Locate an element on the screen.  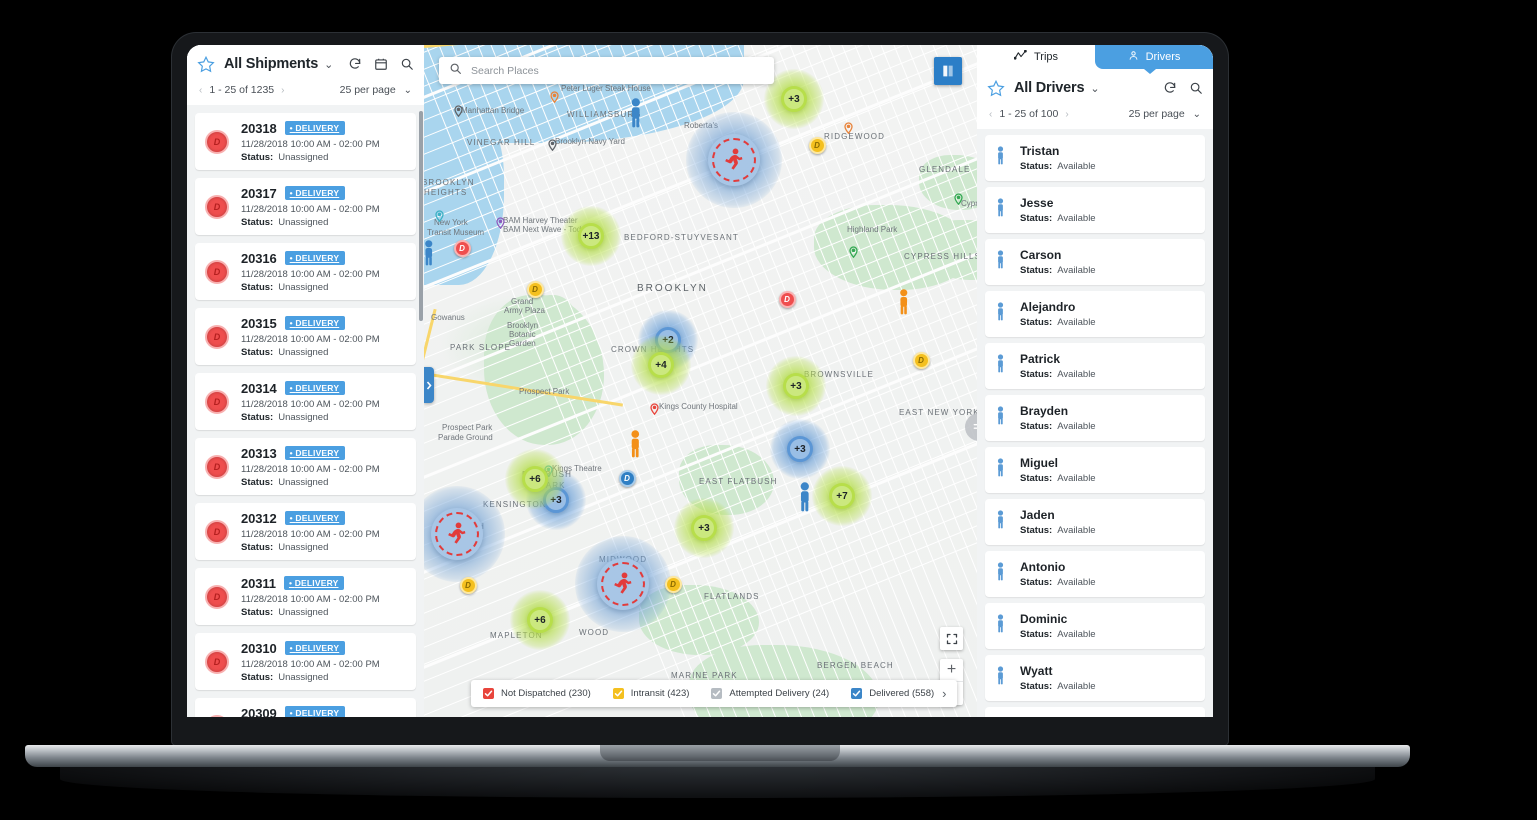
drivers-header-actions is located at coordinates (1183, 88).